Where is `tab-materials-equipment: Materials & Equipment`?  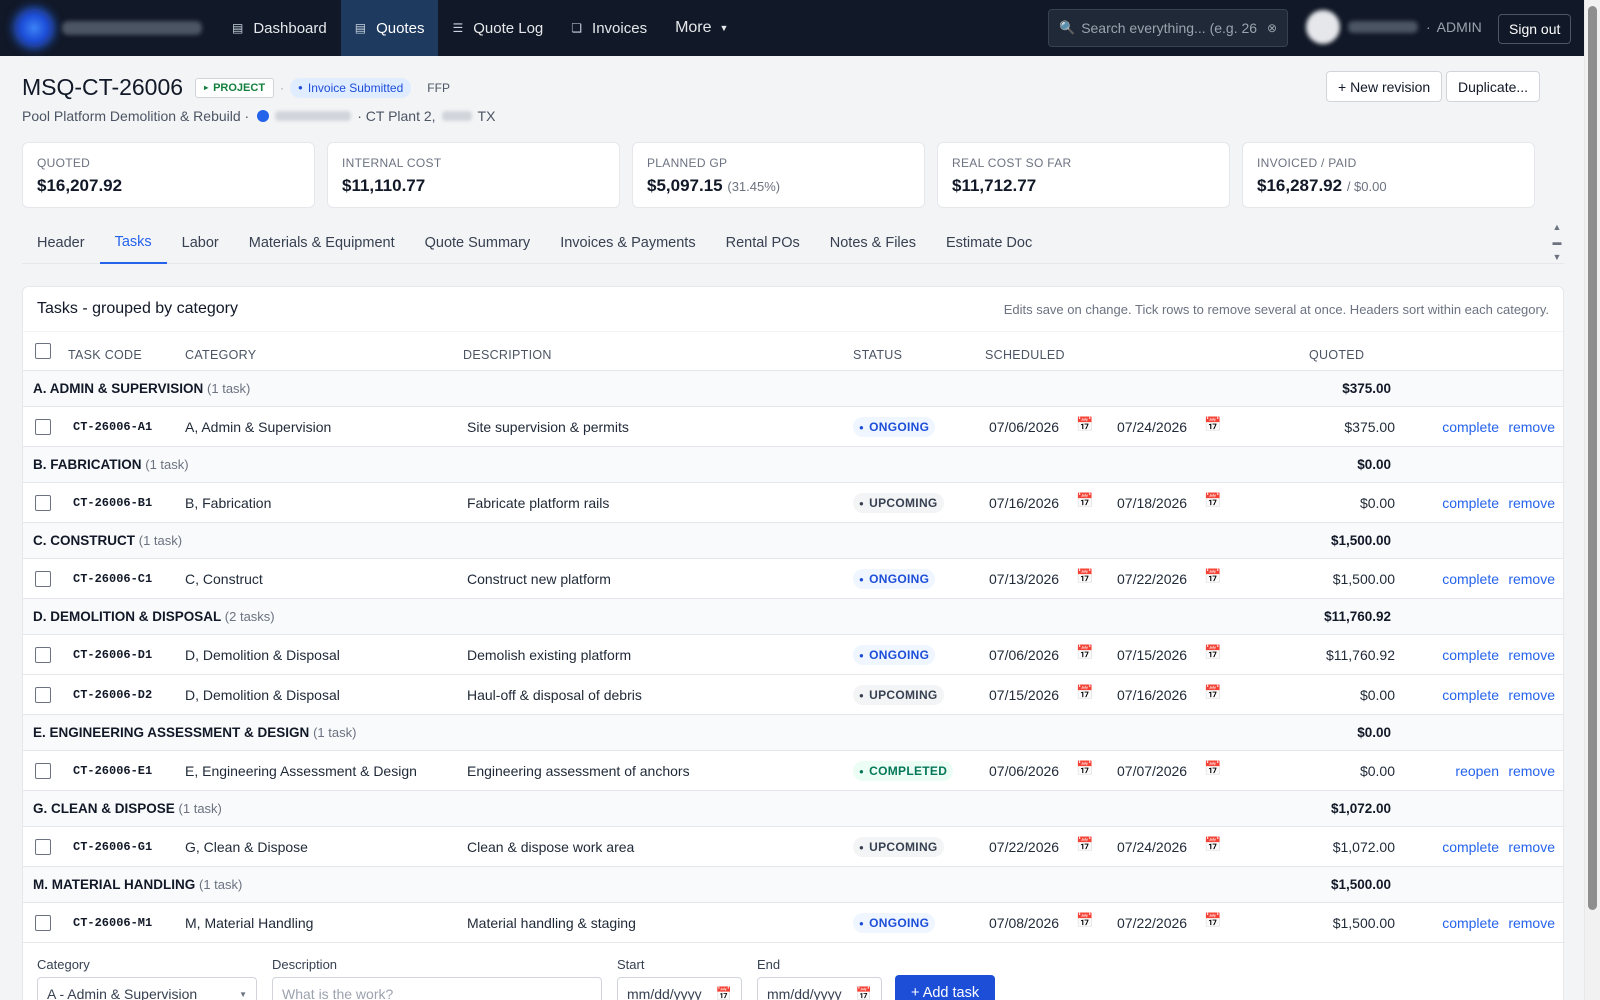
tab-materials-equipment: Materials & Equipment is located at coordinates (322, 243).